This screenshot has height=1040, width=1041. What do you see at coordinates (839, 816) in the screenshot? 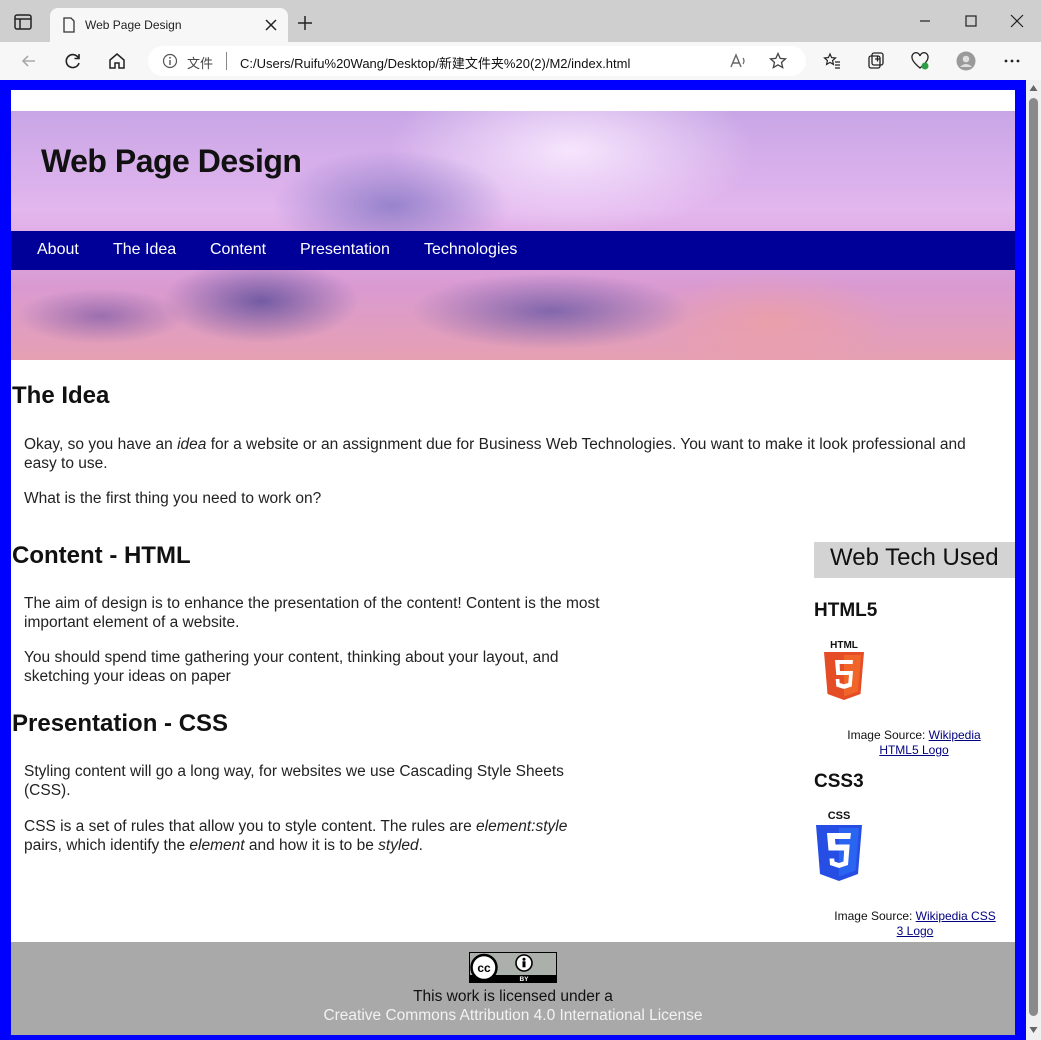
I see `svg-text: CSS` at bounding box center [839, 816].